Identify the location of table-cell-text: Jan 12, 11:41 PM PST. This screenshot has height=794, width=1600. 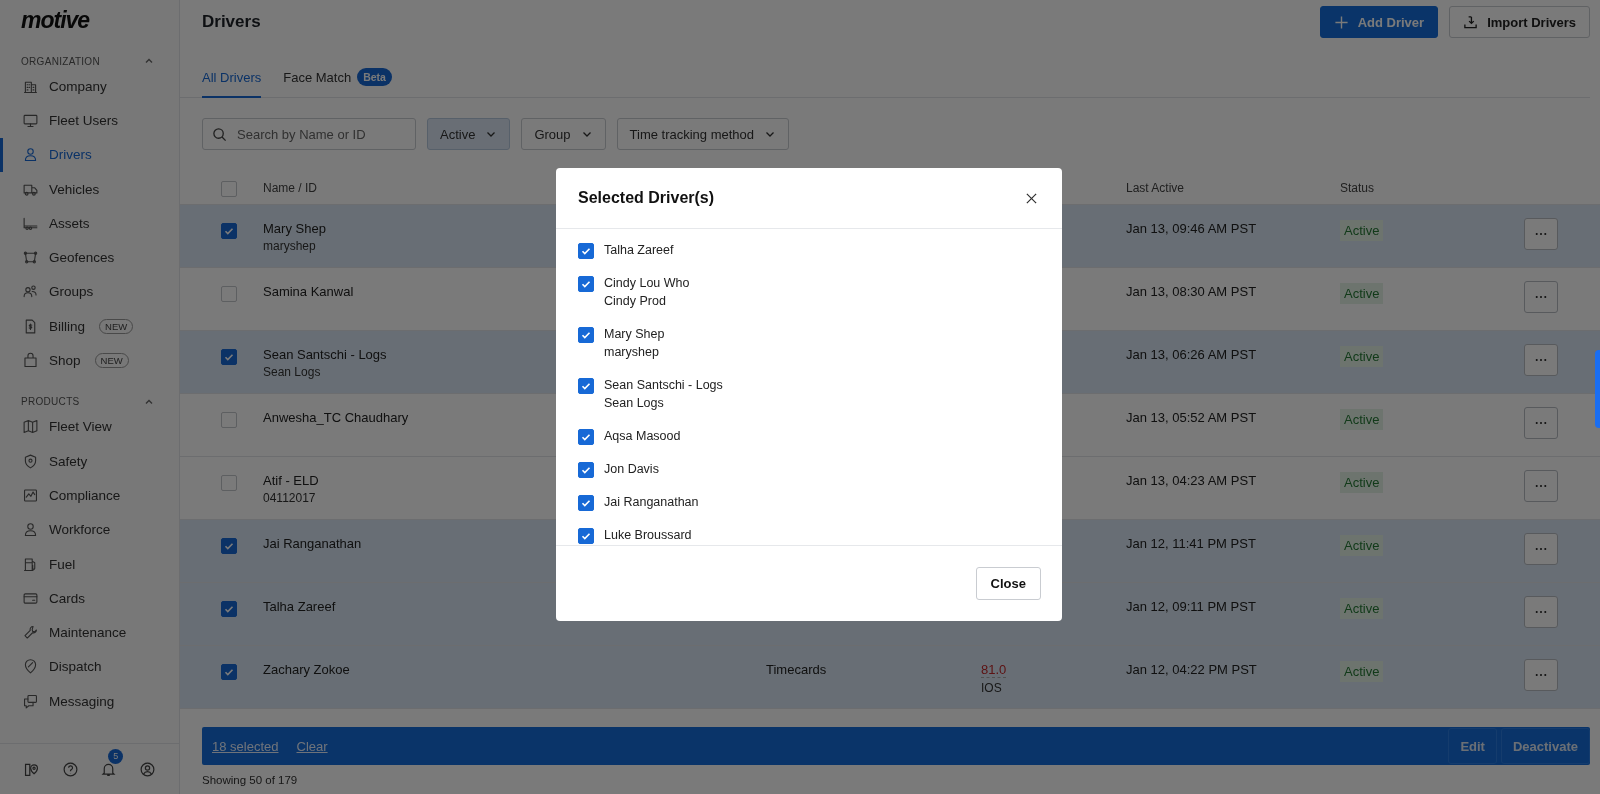
(1191, 543).